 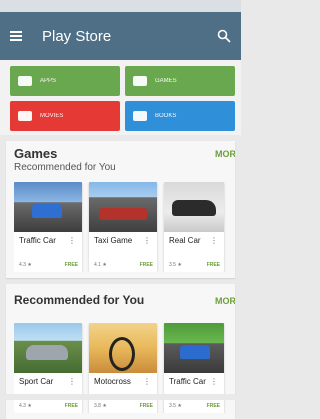 What do you see at coordinates (65, 116) in the screenshot?
I see `category-movies: MOVIES` at bounding box center [65, 116].